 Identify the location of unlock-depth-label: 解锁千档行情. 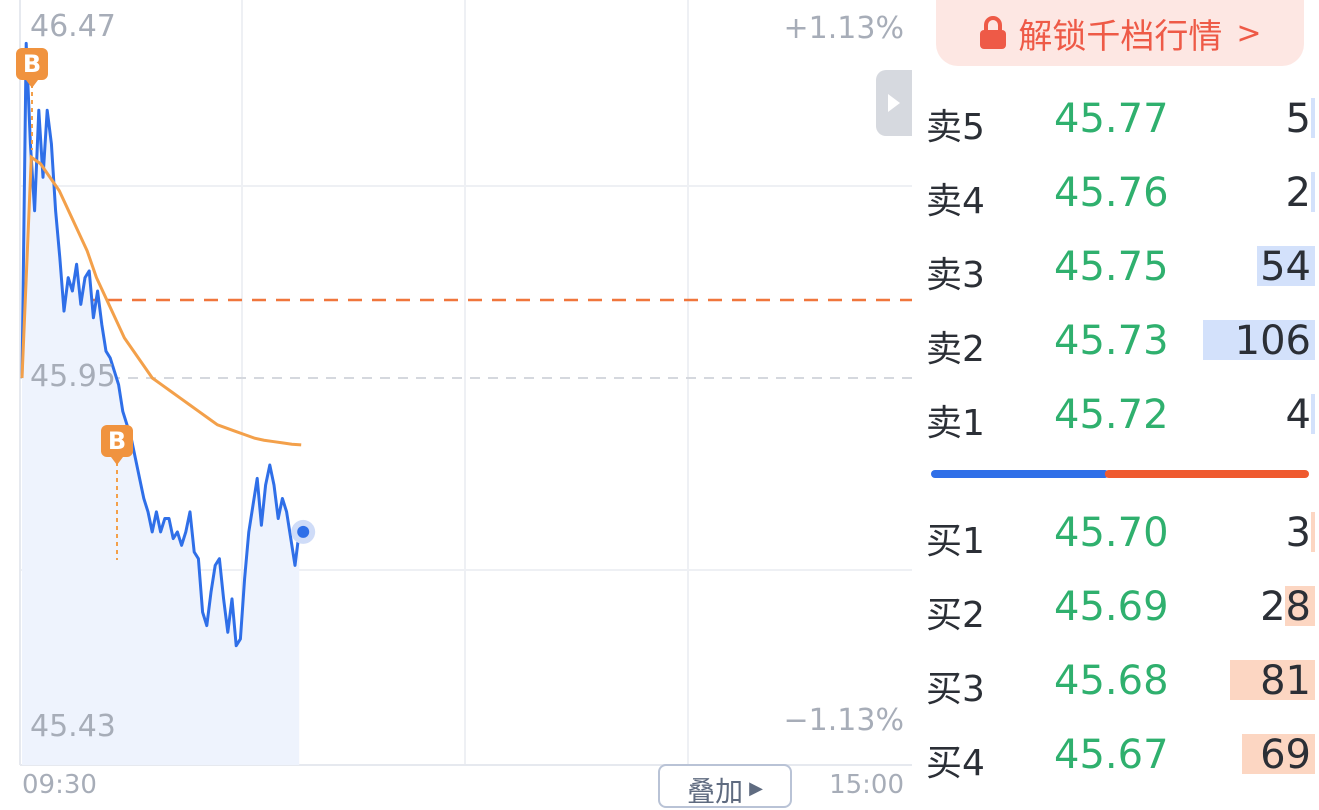
(1120, 36).